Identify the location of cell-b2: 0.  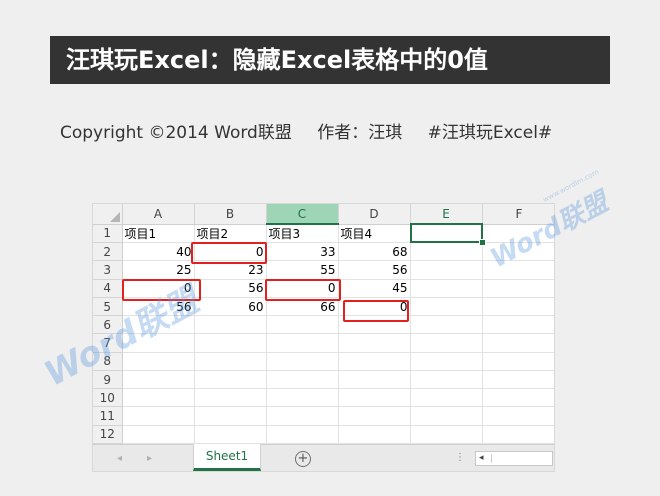
(230, 252).